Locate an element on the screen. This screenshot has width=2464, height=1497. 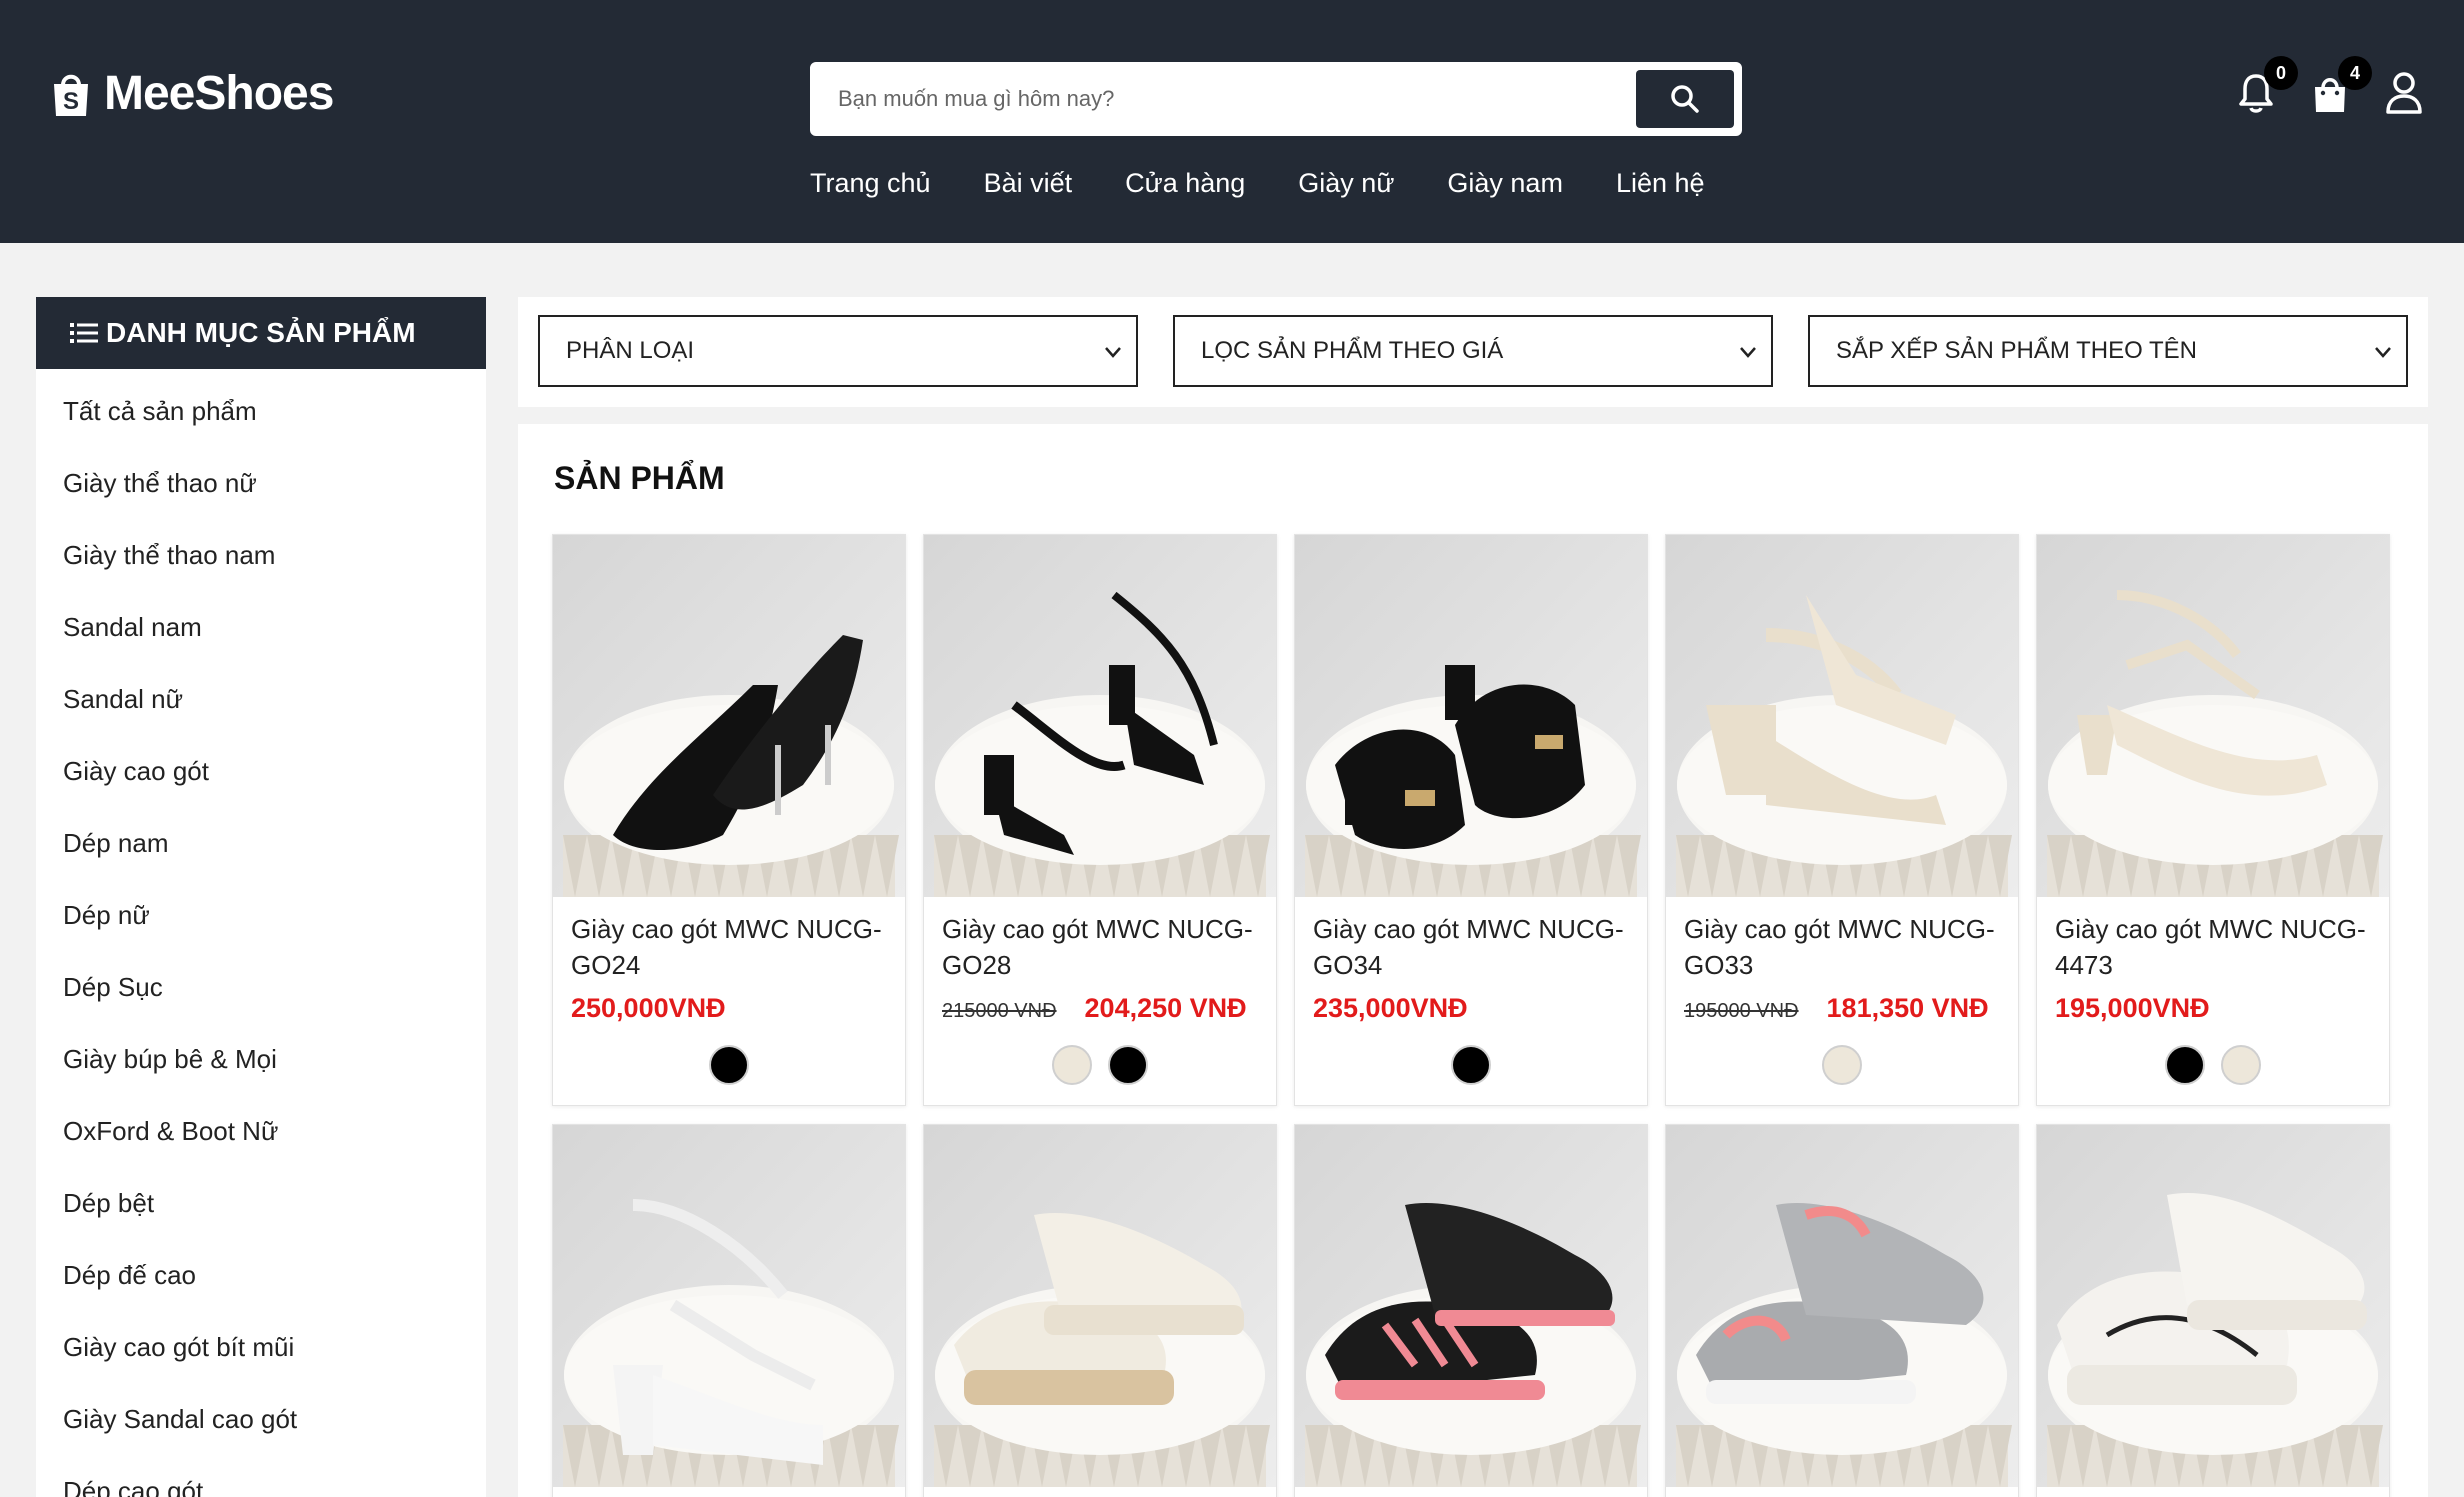
category-select-label: PHÂN LOẠI is located at coordinates (630, 350).